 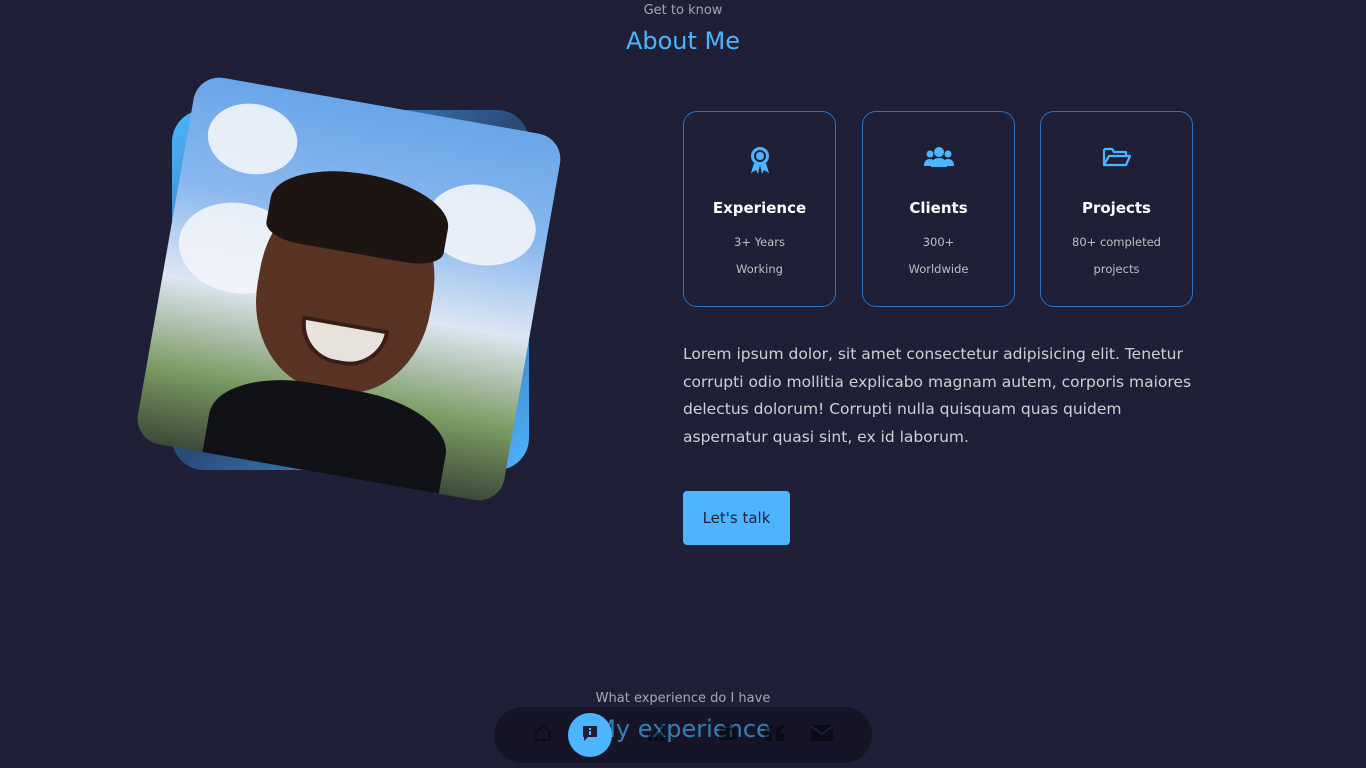 I want to click on projects-card: Projects 80+ completed projects, so click(x=1116, y=209).